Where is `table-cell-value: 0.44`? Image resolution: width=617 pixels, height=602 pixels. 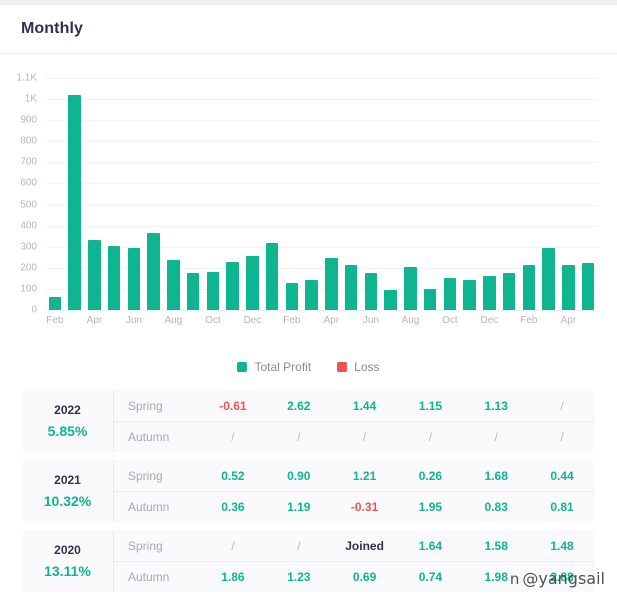 table-cell-value: 0.44 is located at coordinates (562, 475).